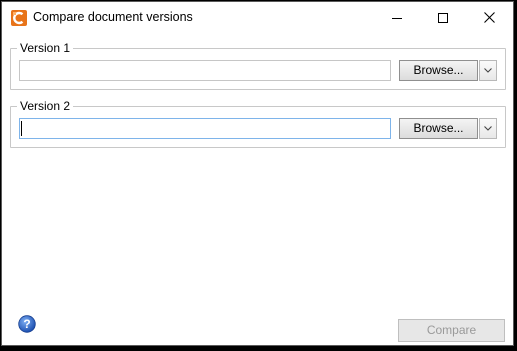  I want to click on close-button, so click(489, 17).